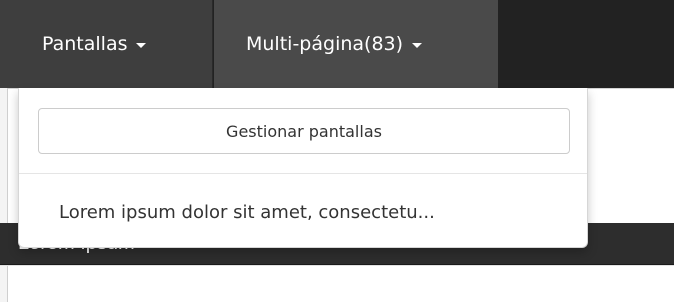 The width and height of the screenshot is (674, 302). Describe the element at coordinates (4, 284) in the screenshot. I see `panel-body-left-edge` at that location.